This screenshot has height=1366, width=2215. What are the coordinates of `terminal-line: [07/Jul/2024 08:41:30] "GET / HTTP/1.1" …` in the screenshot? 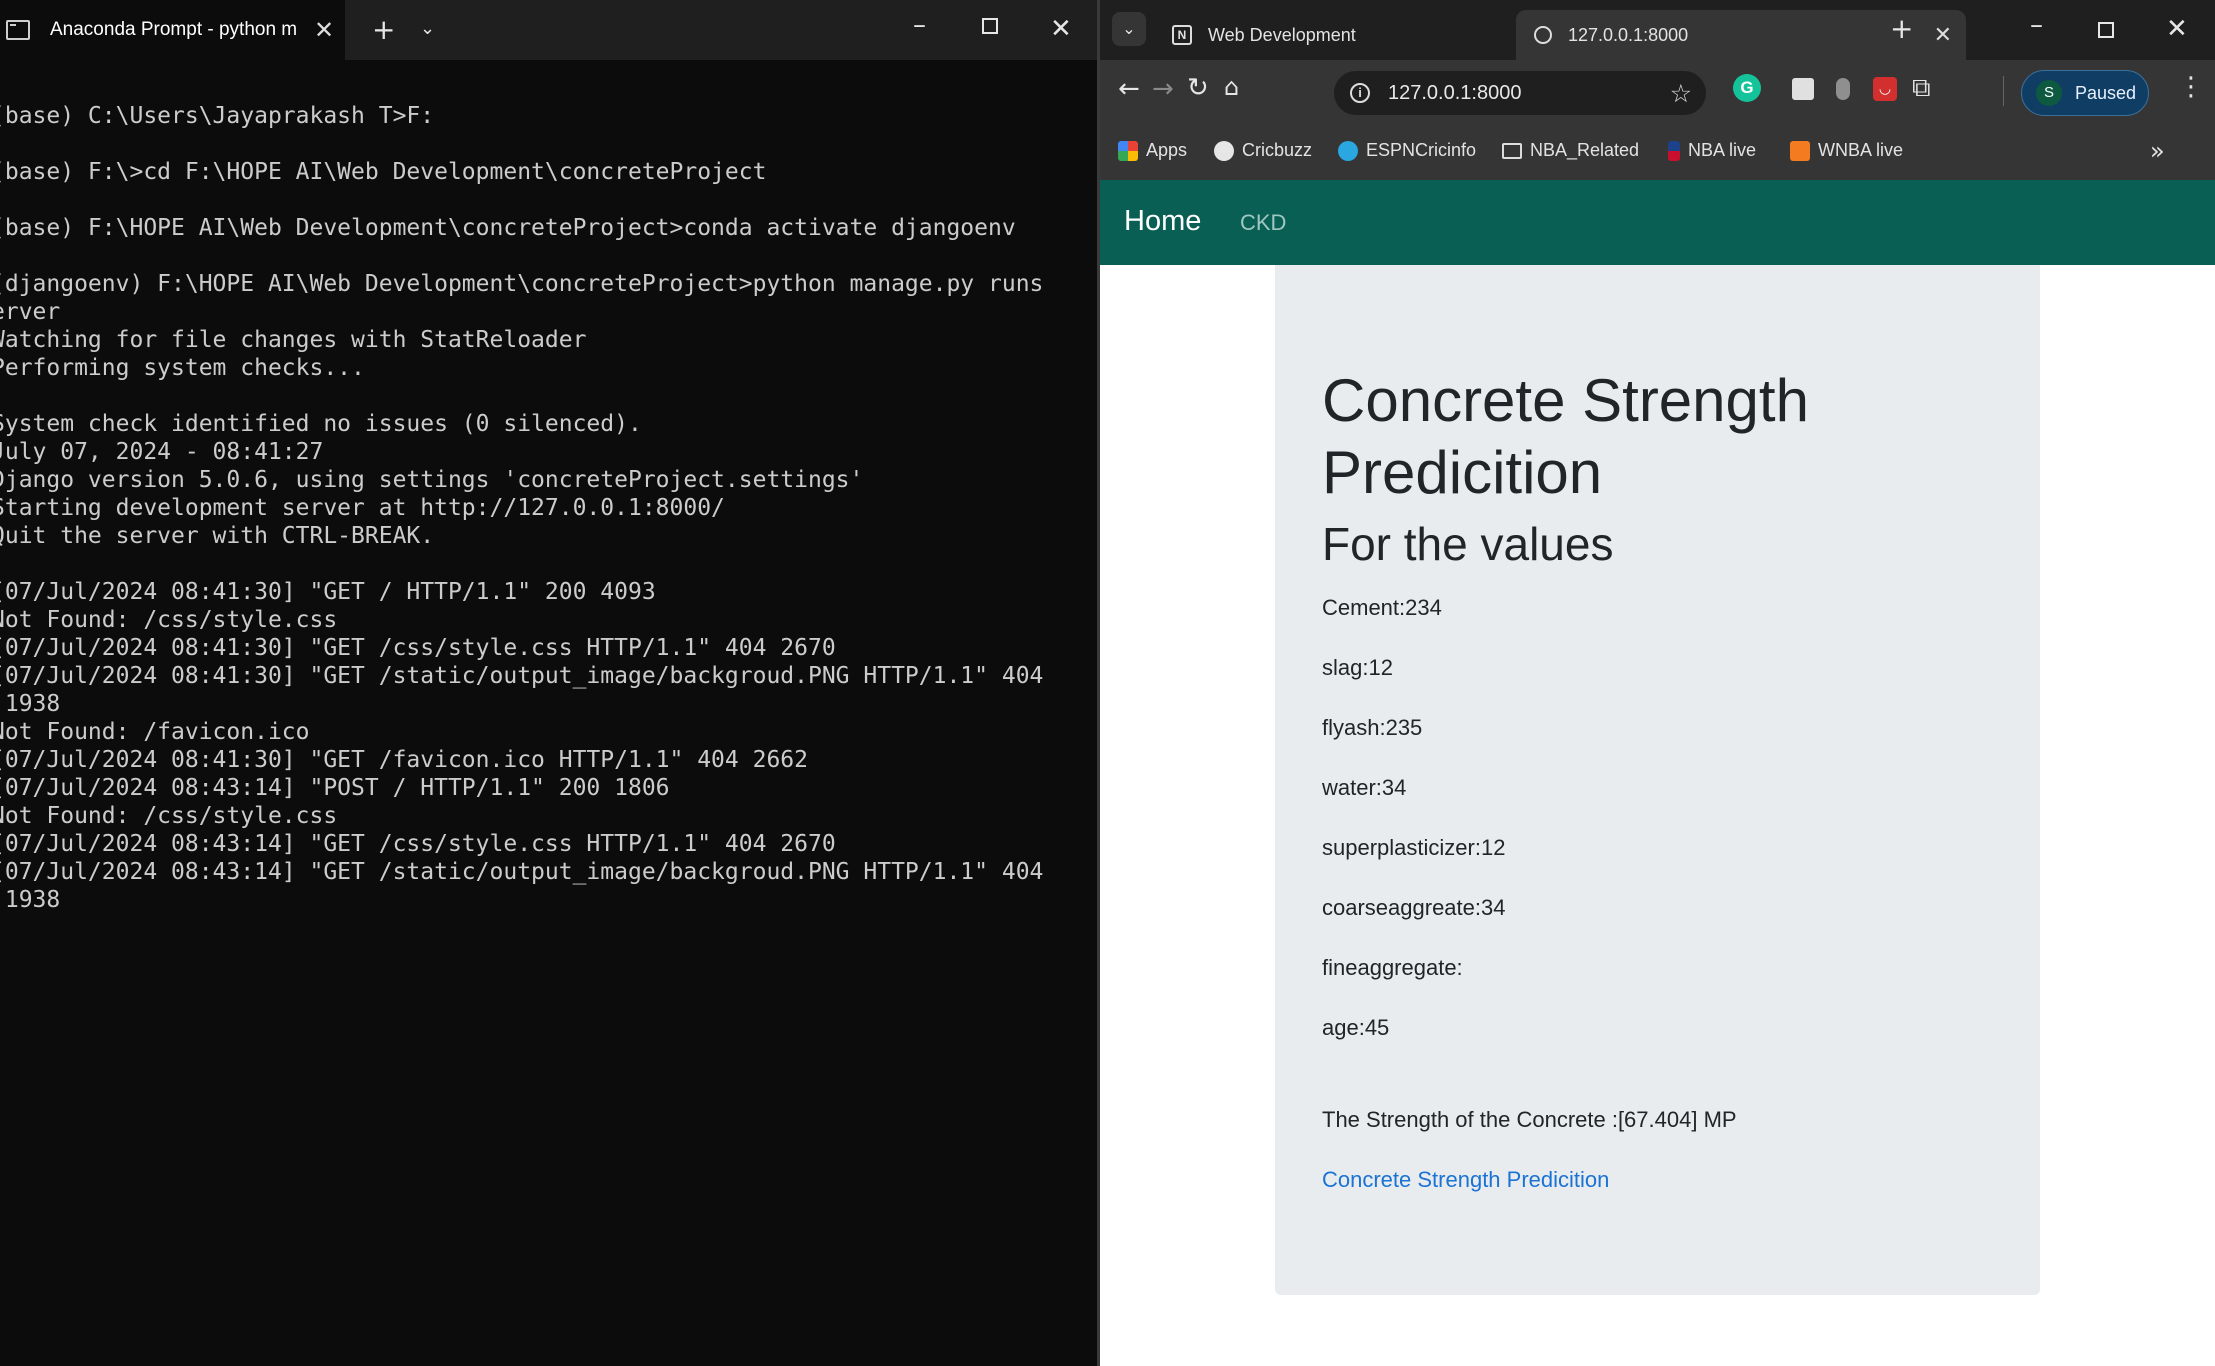 It's located at (328, 592).